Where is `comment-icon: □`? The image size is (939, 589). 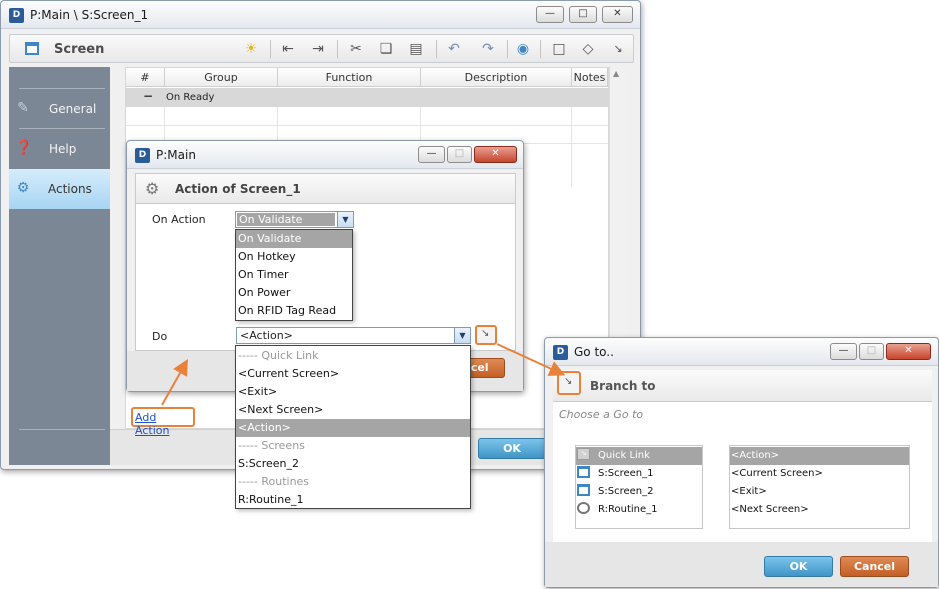
comment-icon: □ is located at coordinates (559, 49).